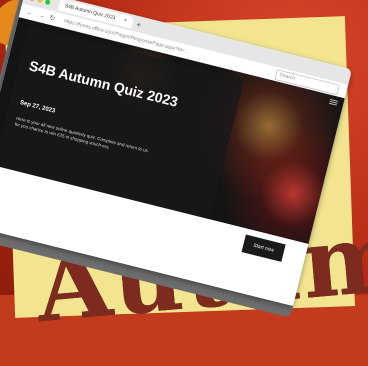 The height and width of the screenshot is (366, 368). I want to click on maximize-window-icon, so click(47, 2).